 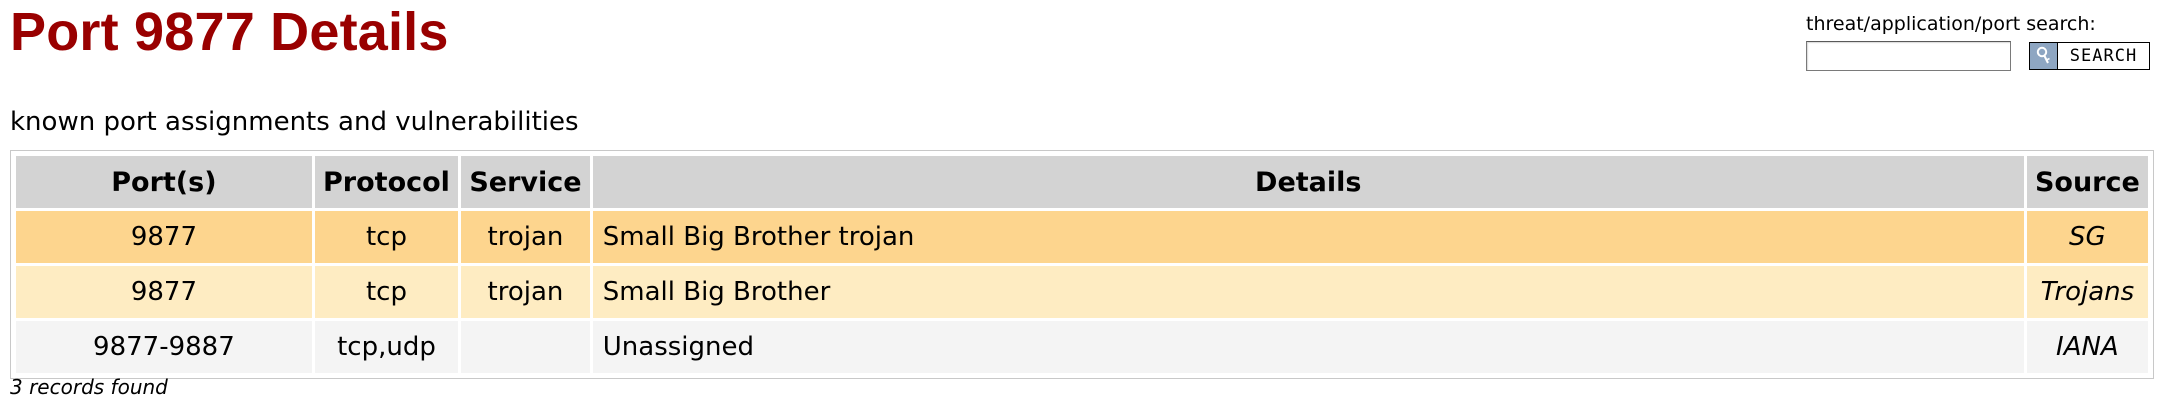 I want to click on table-header-row: Port(s) Protocol Service Details Source, so click(x=1082, y=182).